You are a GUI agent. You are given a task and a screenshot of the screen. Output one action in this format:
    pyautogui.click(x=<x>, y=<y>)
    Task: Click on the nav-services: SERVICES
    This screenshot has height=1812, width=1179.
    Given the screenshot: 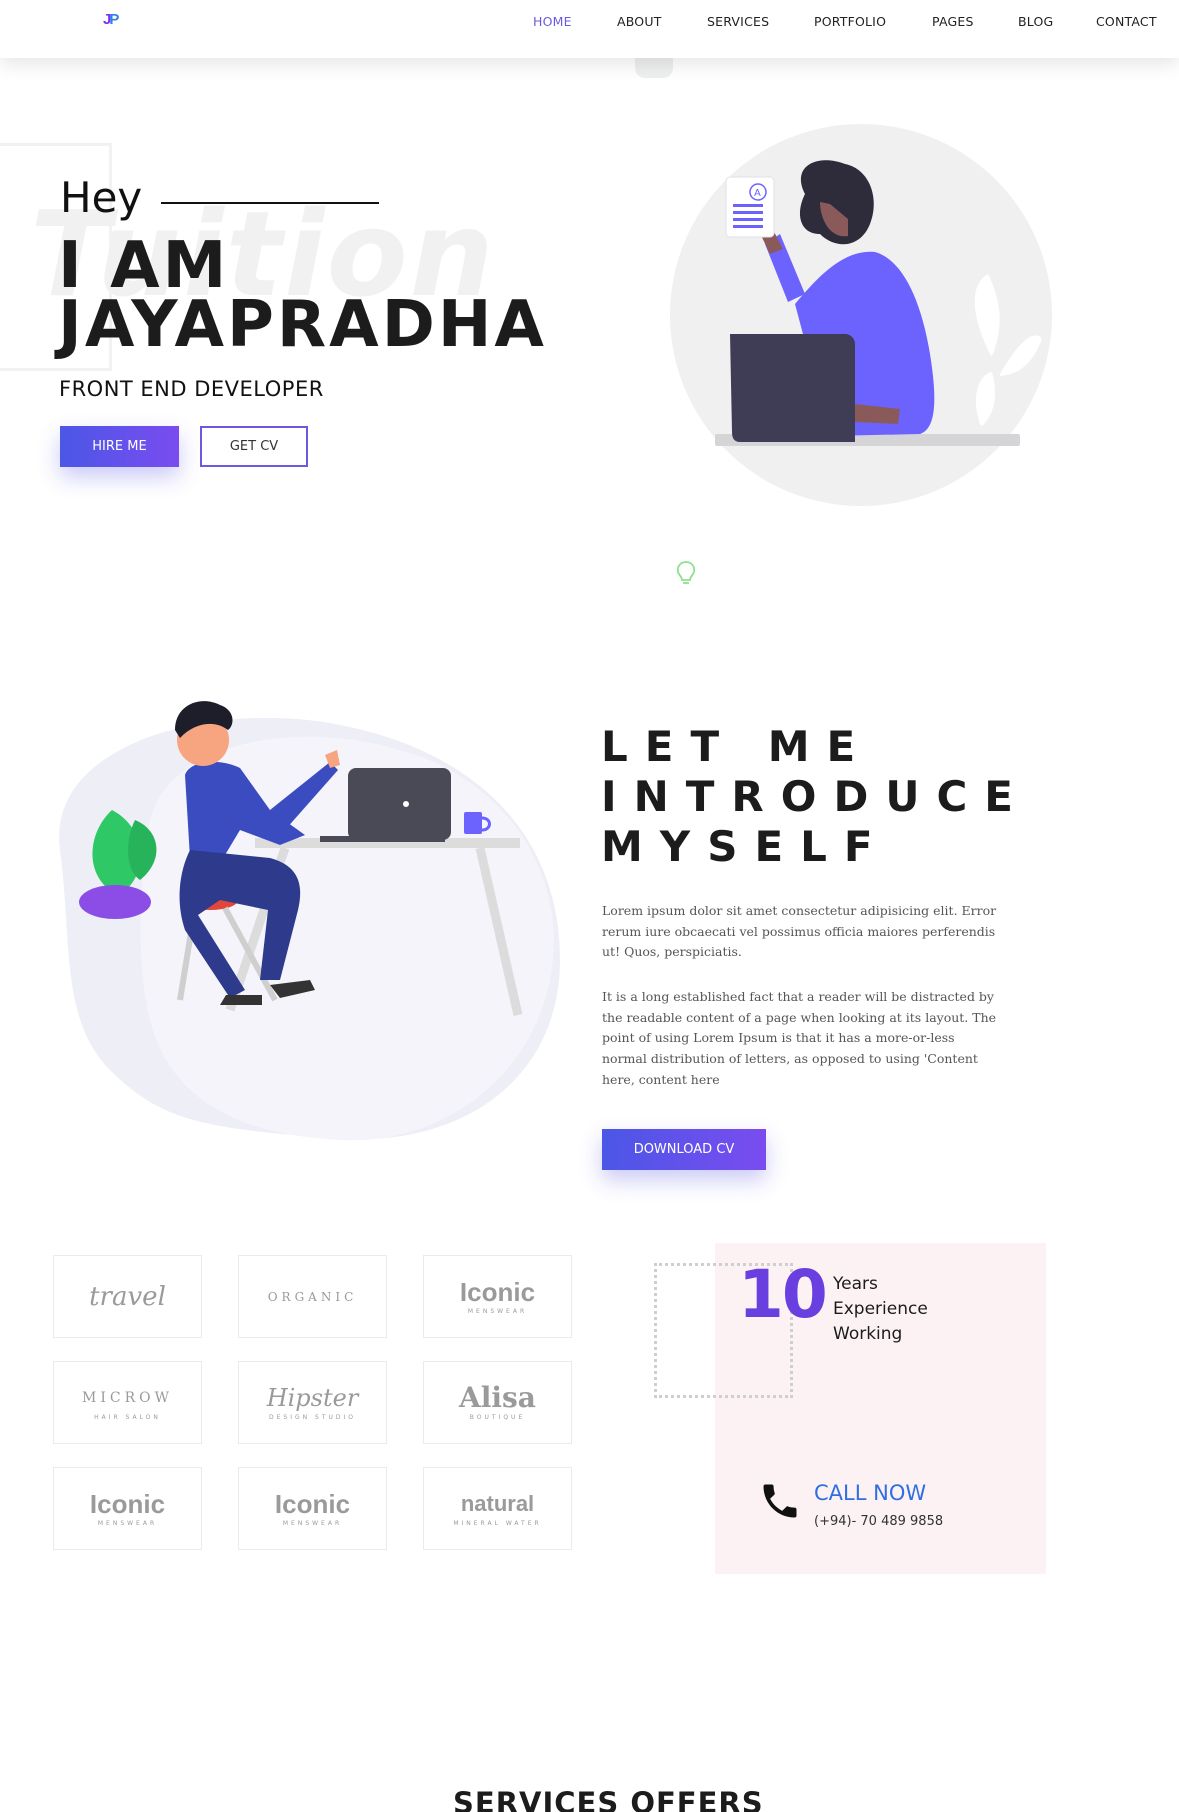 What is the action you would take?
    pyautogui.click(x=738, y=21)
    